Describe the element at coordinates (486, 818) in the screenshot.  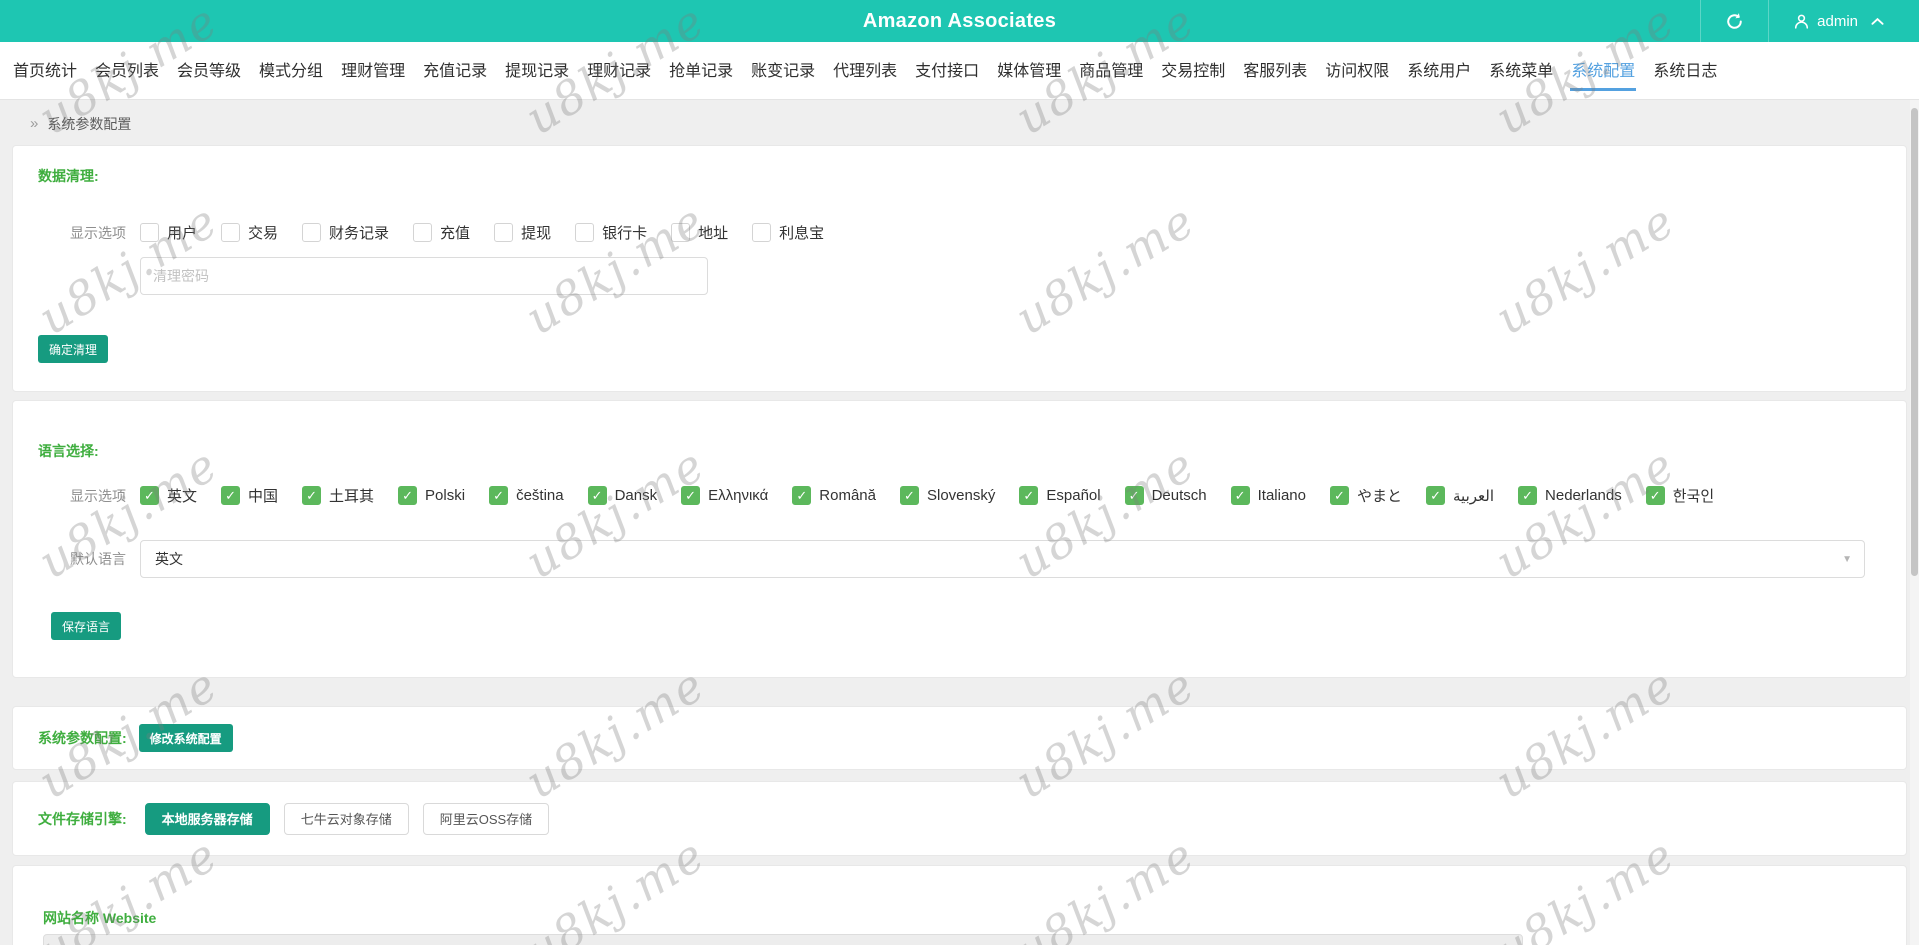
I see `storage-engine-button: 阿里云OSS存储` at that location.